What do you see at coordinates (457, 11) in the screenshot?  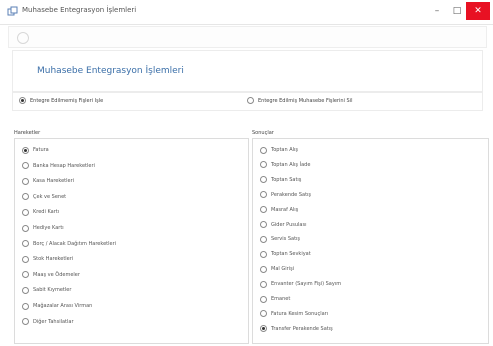 I see `maximize-button: □` at bounding box center [457, 11].